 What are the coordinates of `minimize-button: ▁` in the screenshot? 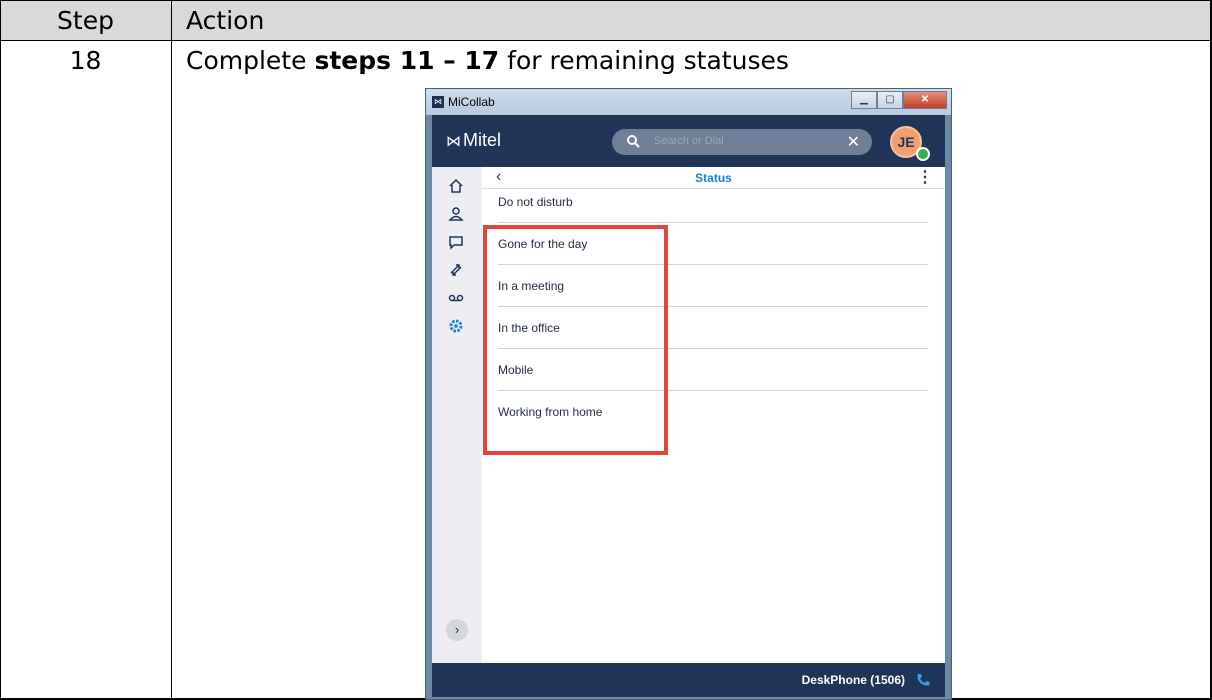 It's located at (864, 100).